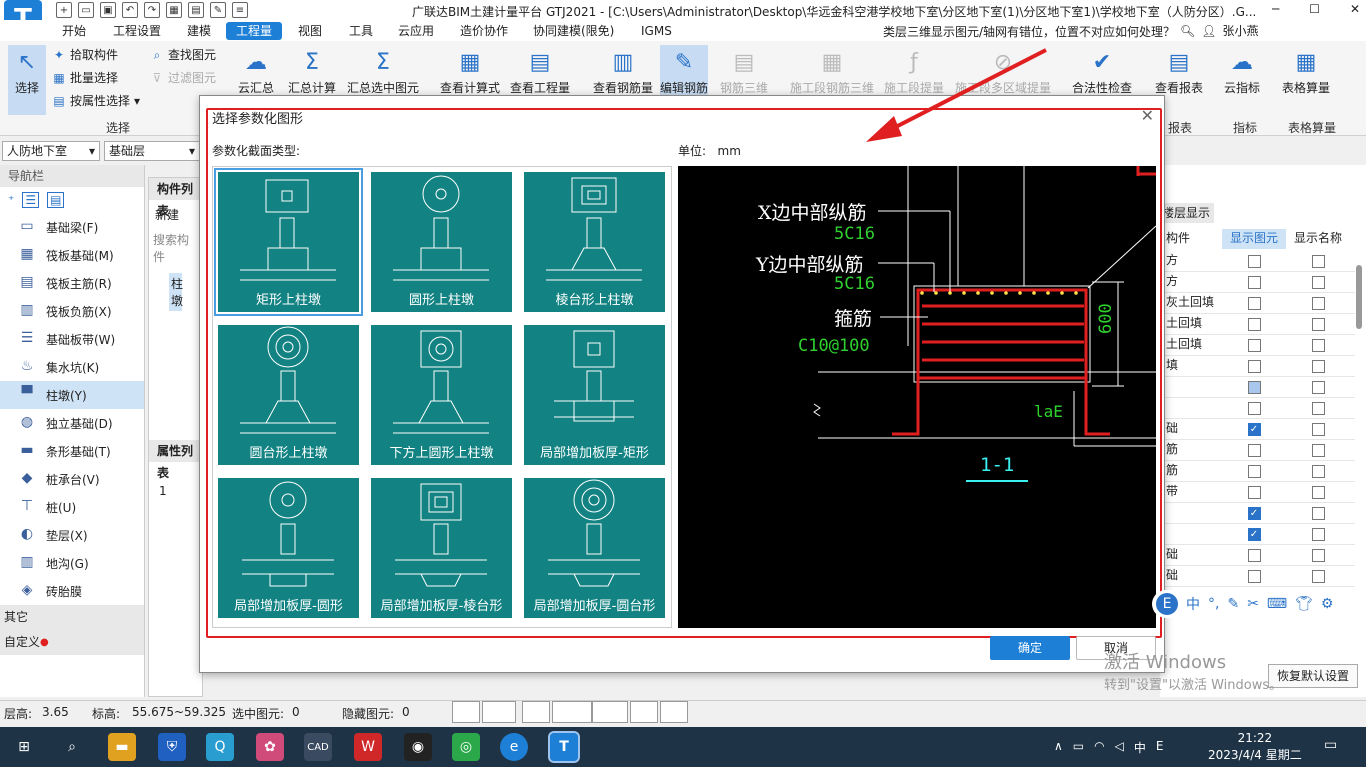 This screenshot has width=1366, height=767. I want to click on nav-item: ◐ 垫层(X), so click(72, 535).